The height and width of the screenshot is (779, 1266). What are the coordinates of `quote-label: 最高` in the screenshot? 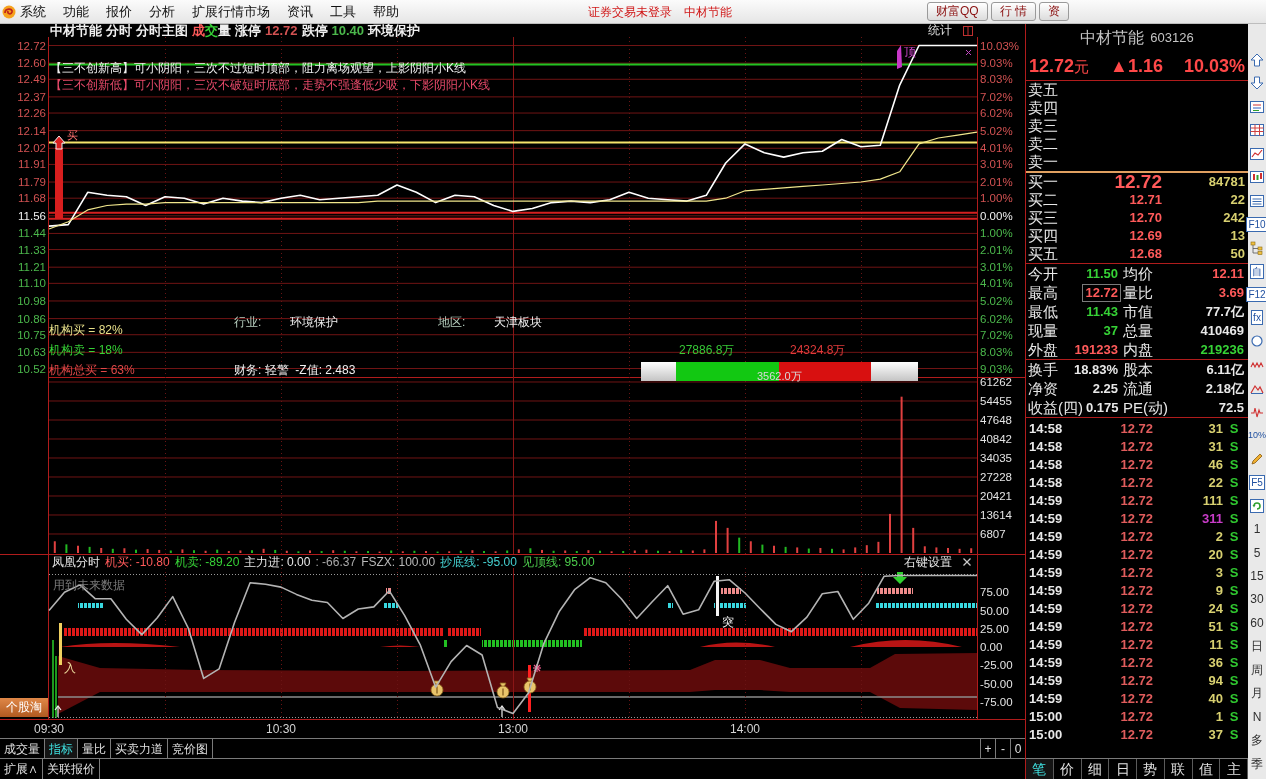 It's located at (1043, 292).